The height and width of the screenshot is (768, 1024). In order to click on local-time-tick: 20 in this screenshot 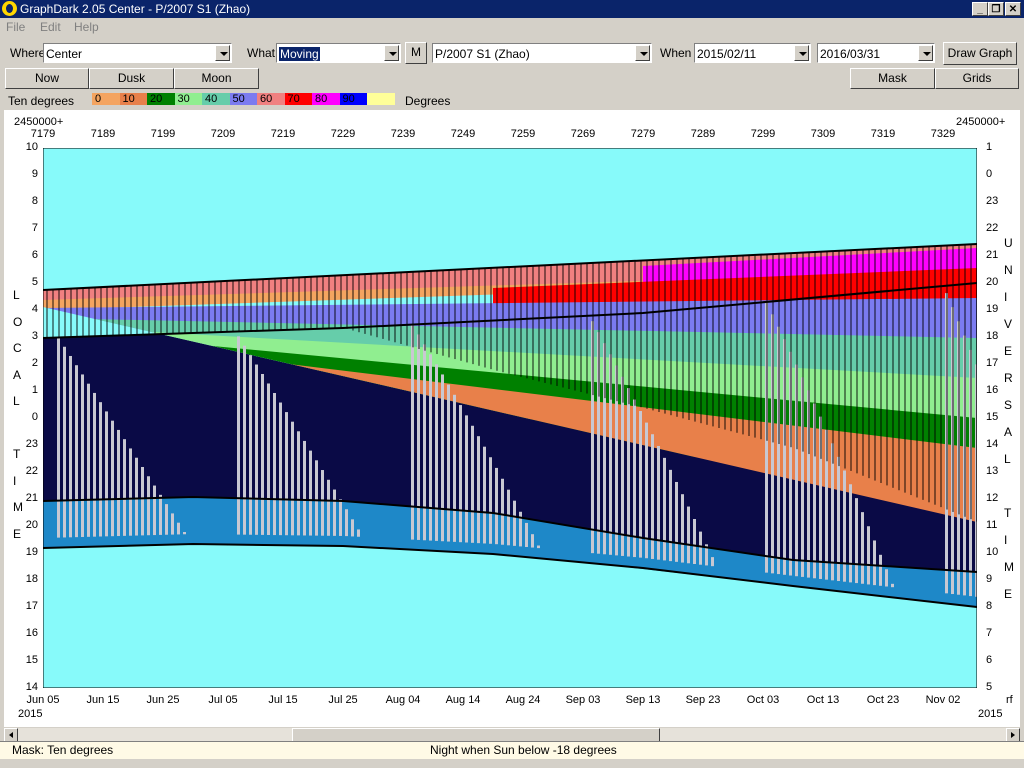, I will do `click(31, 525)`.